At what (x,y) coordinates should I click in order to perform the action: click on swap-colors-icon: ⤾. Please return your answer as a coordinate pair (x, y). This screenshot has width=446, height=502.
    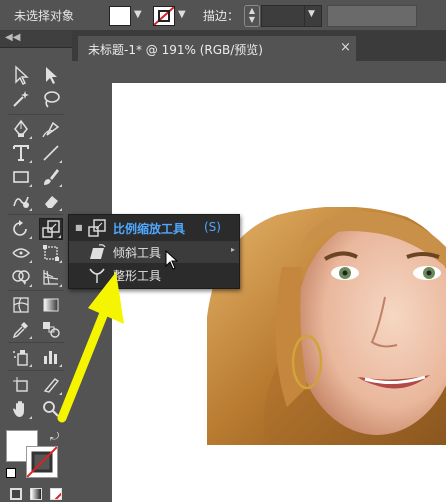
    Looking at the image, I should click on (54, 437).